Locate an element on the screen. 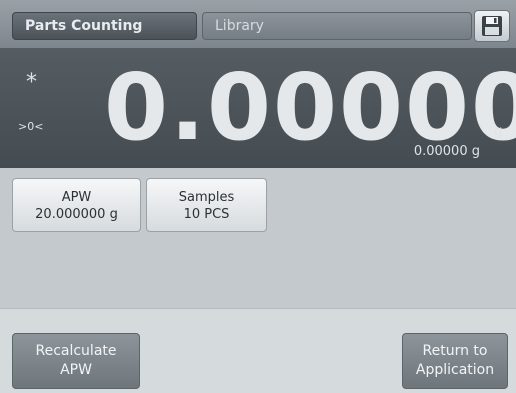 The height and width of the screenshot is (393, 516). apw-value: 20.000000 g is located at coordinates (76, 214).